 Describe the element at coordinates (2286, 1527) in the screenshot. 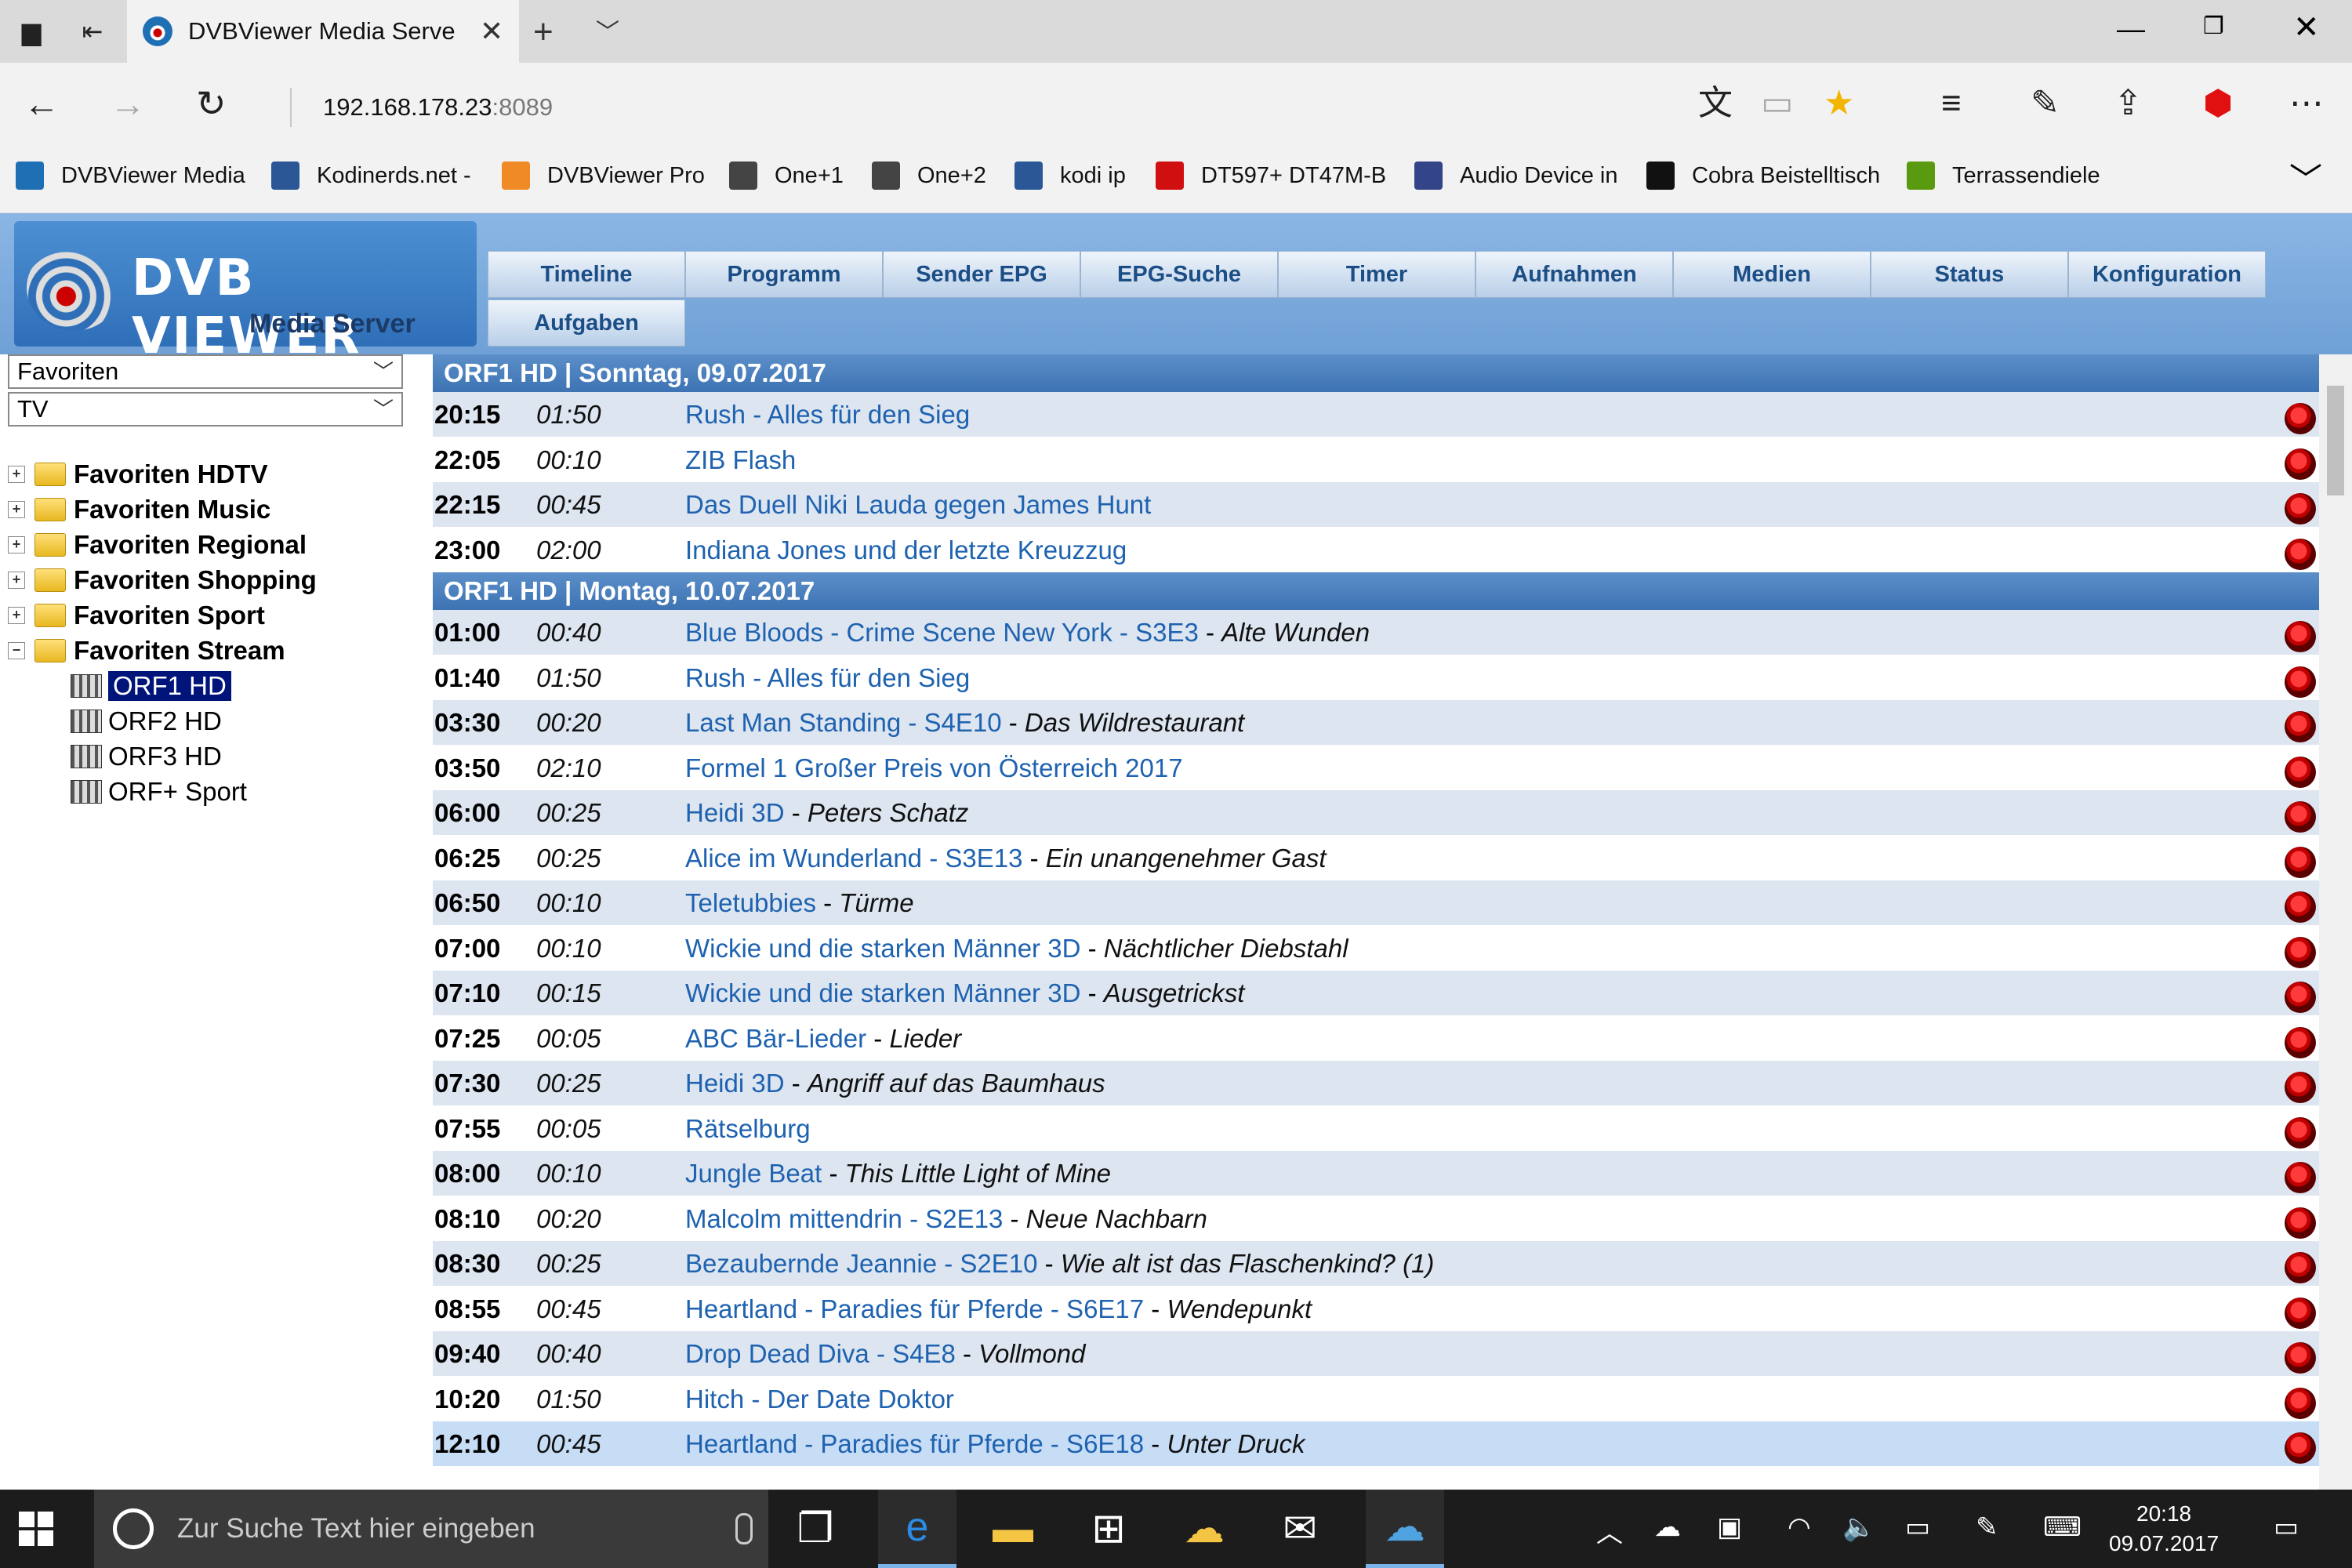

I see `action-center-icon: ▭` at that location.